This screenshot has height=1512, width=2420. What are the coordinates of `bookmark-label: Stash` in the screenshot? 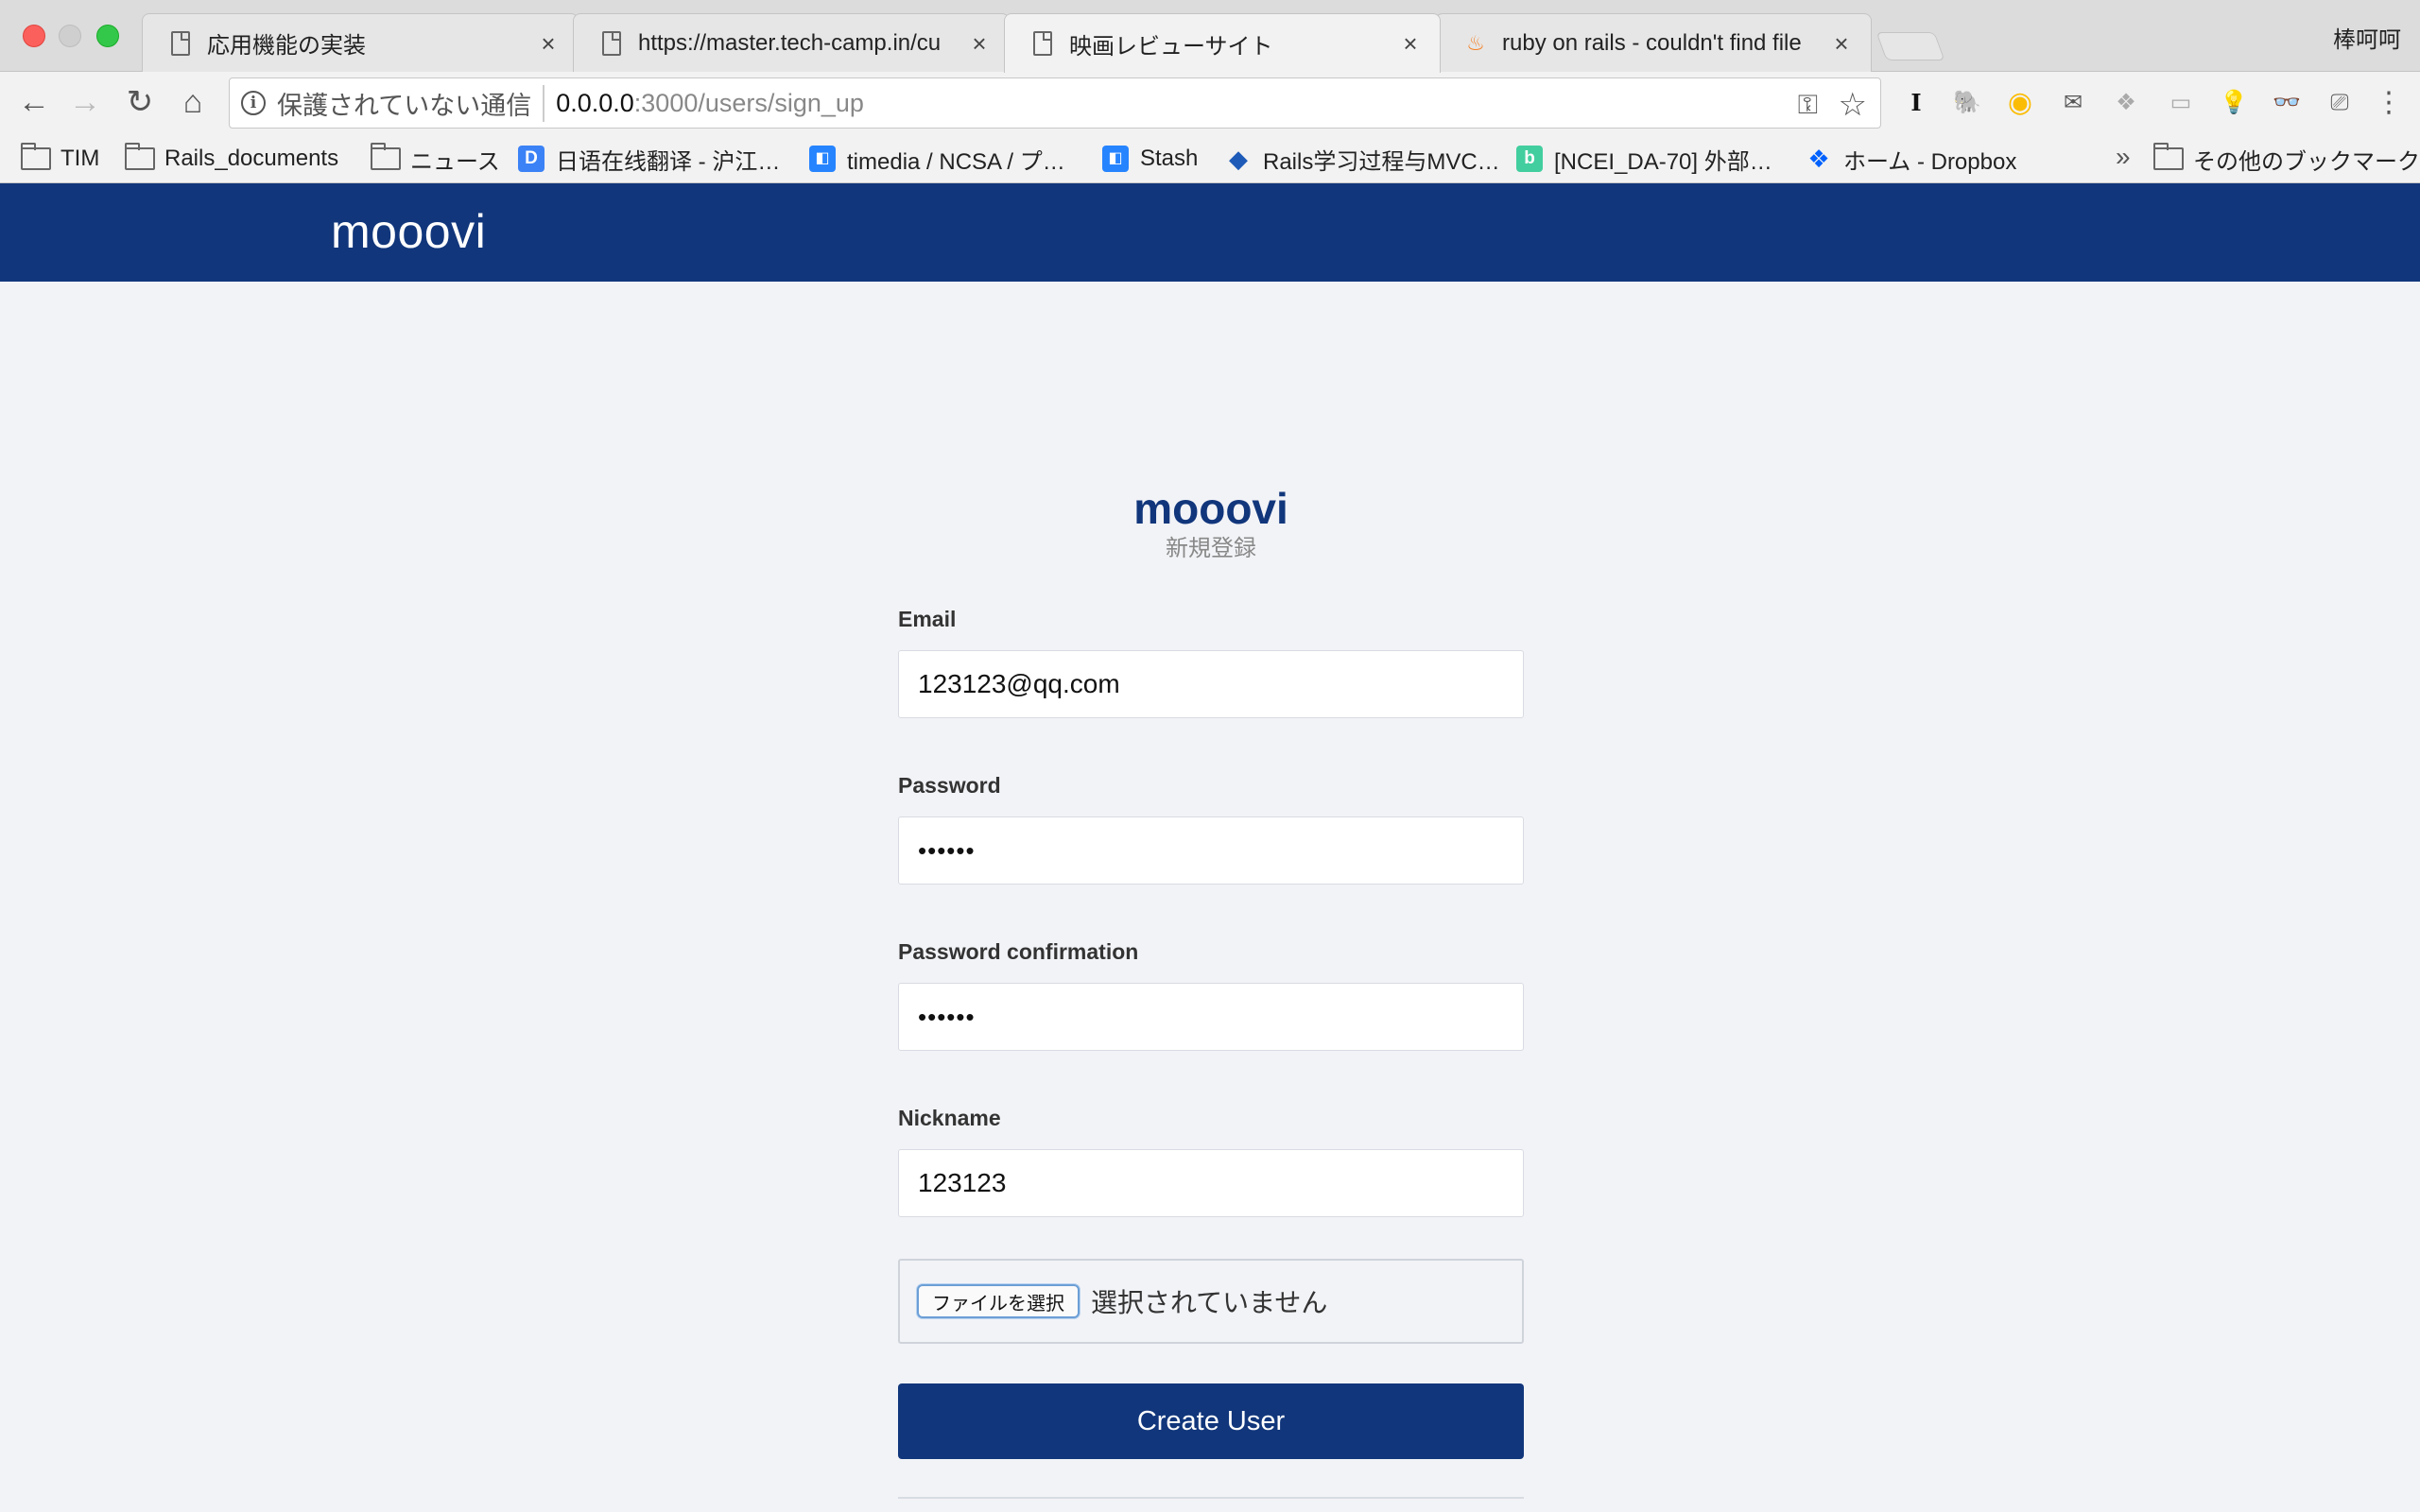 It's located at (1169, 158).